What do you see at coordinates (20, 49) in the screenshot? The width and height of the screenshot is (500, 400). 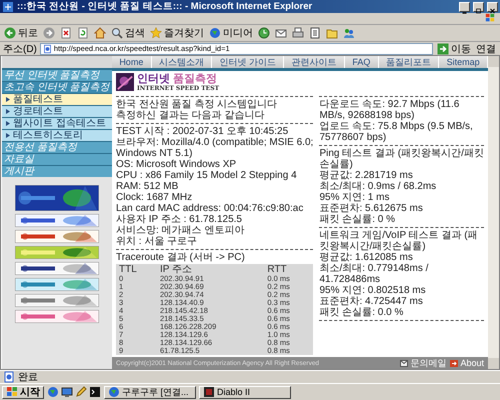 I see `address-label: 주소(D)` at bounding box center [20, 49].